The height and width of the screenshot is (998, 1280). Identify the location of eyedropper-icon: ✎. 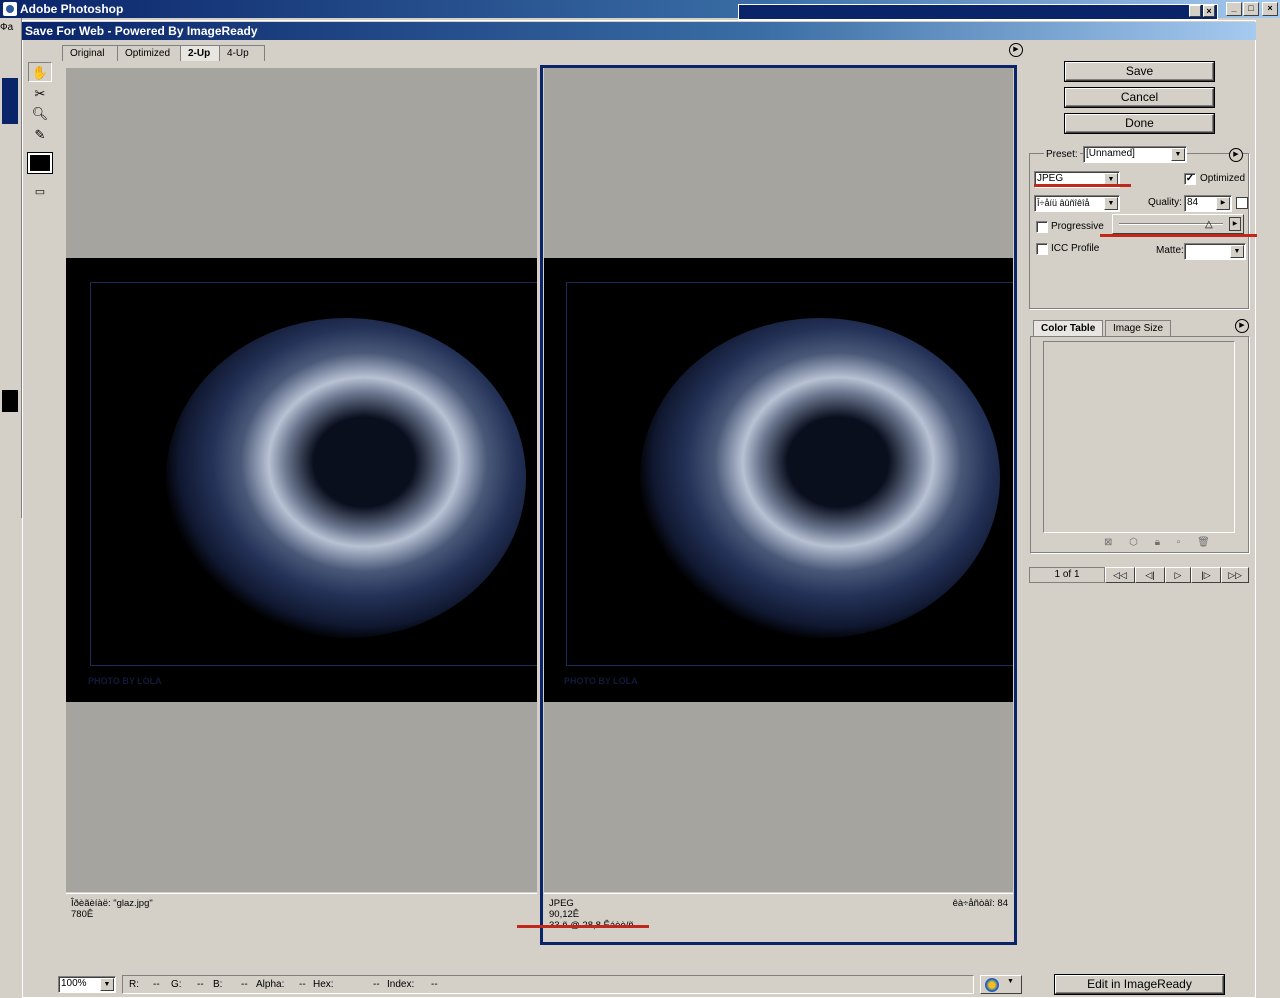
(40, 135).